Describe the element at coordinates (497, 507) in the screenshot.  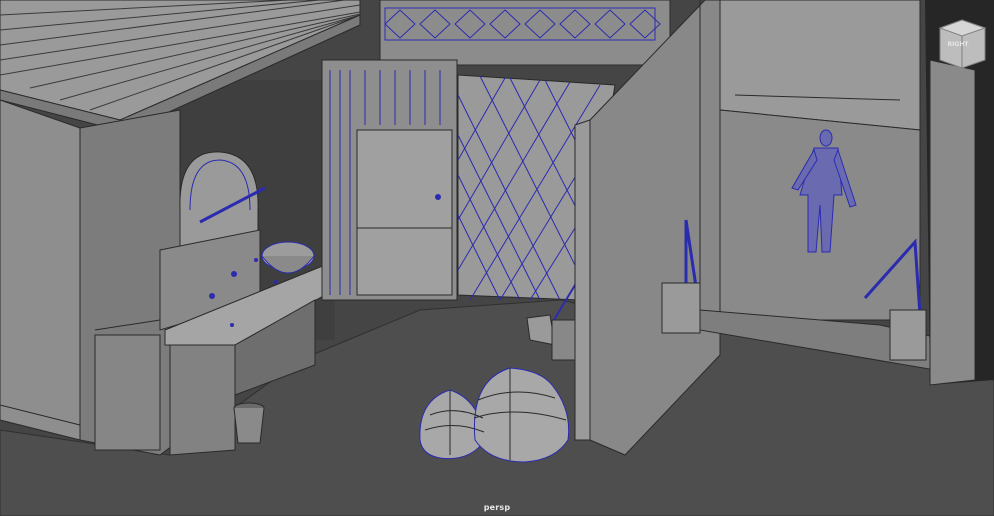
I see `camera-label: persp` at that location.